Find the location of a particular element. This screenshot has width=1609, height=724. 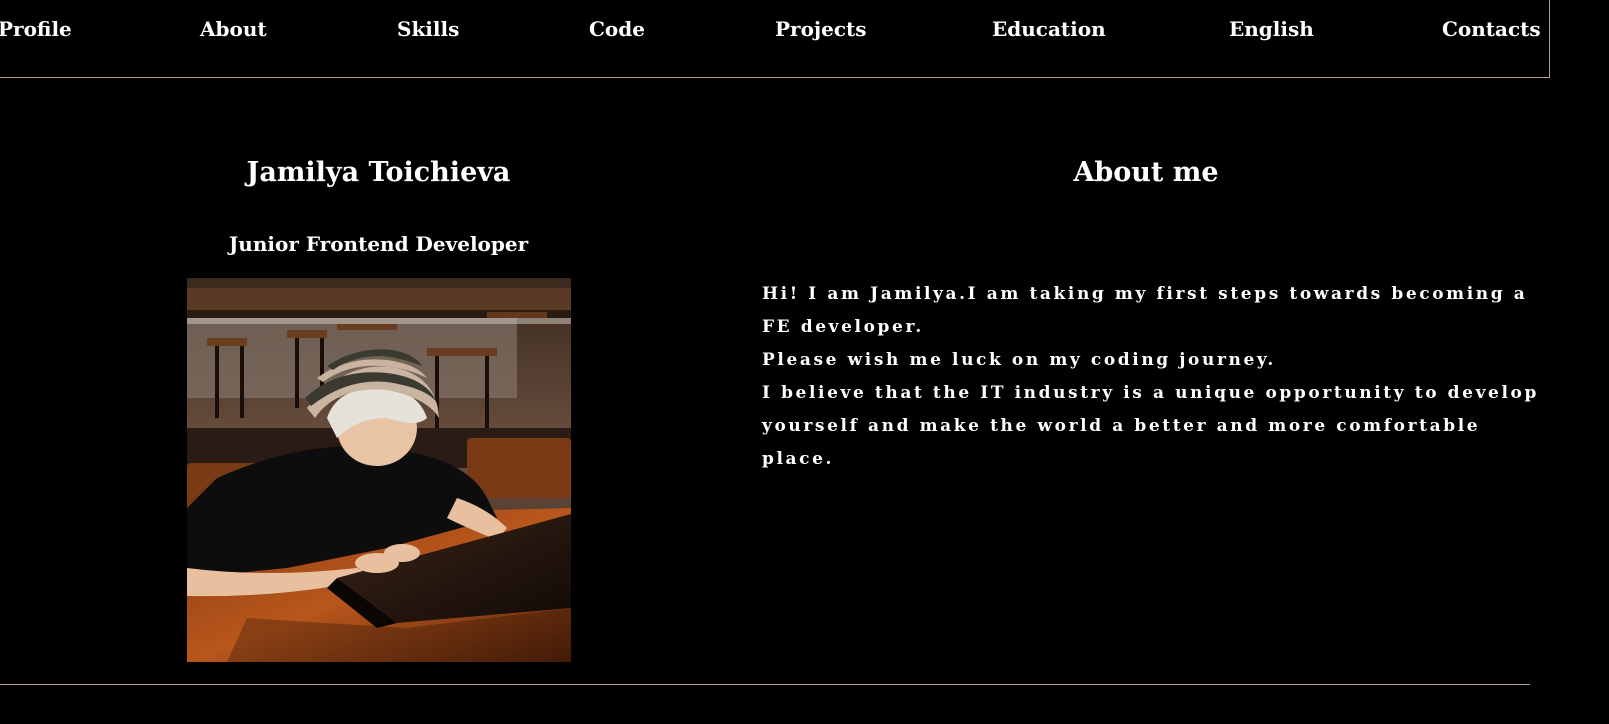

profile-photo is located at coordinates (379, 470).